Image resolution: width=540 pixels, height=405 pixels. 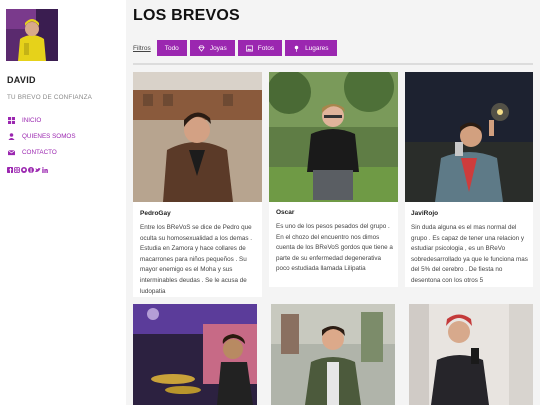 What do you see at coordinates (17, 169) in the screenshot?
I see `instagram-icon` at bounding box center [17, 169].